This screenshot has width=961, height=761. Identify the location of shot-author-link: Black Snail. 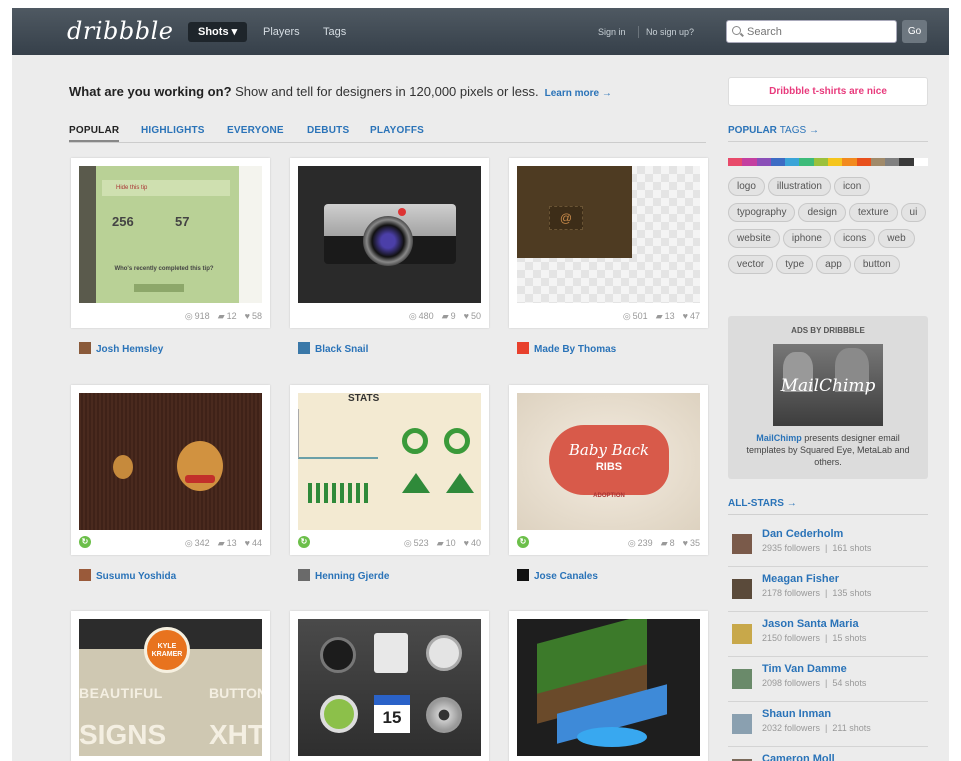
(333, 348).